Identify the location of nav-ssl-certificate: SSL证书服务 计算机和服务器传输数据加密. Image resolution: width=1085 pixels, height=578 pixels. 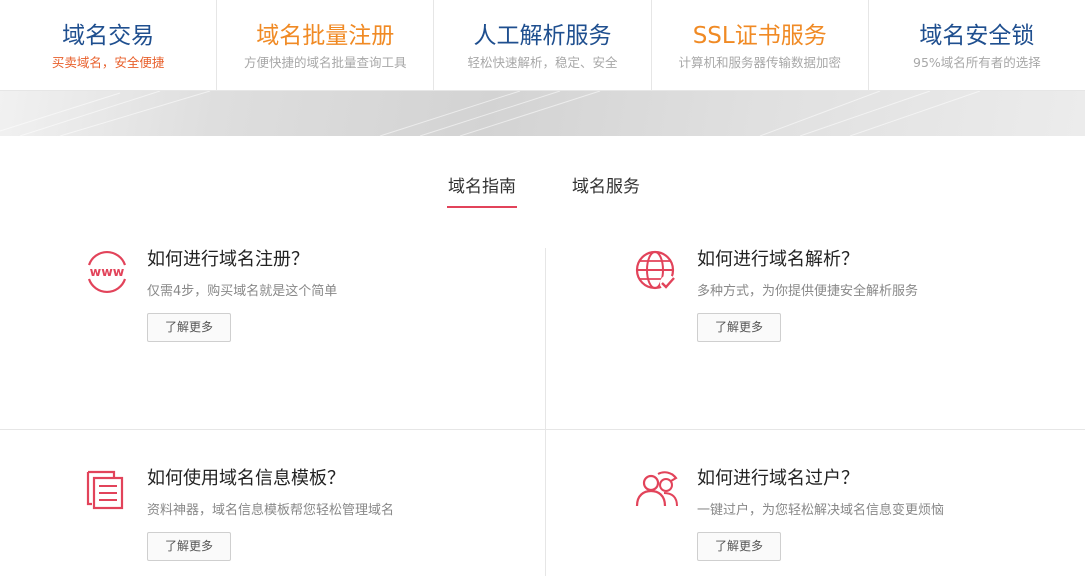
(760, 45).